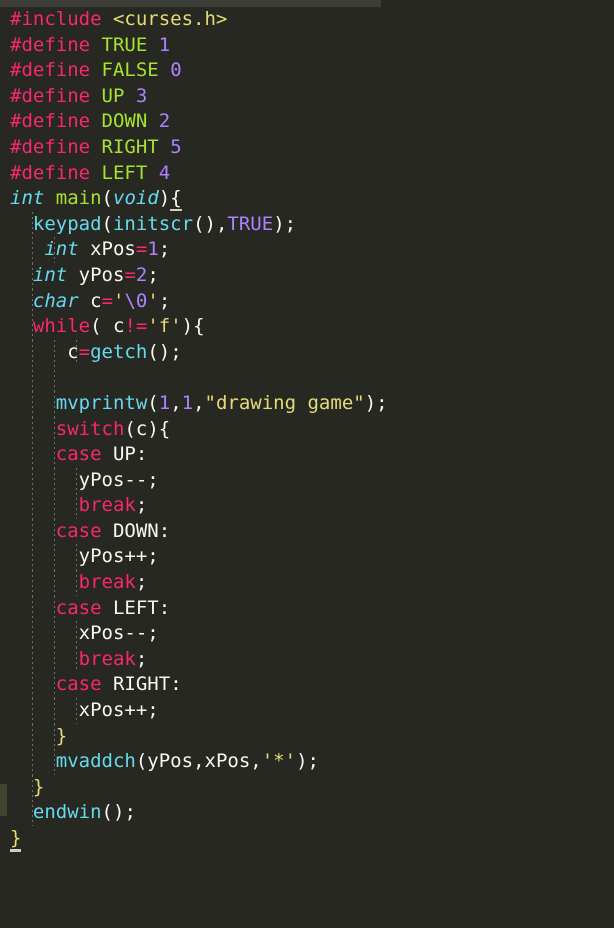 The height and width of the screenshot is (928, 614). Describe the element at coordinates (307, 634) in the screenshot. I see `code-line: xPos--;` at that location.